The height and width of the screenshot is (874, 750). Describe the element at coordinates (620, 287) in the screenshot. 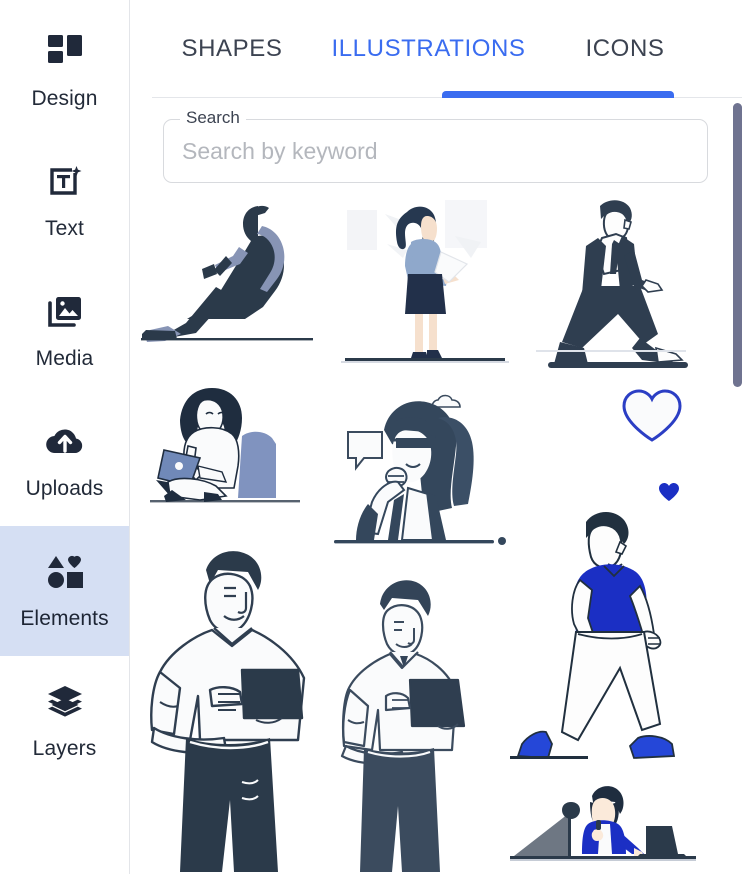

I see `illustration-card-walking-man-suit` at that location.